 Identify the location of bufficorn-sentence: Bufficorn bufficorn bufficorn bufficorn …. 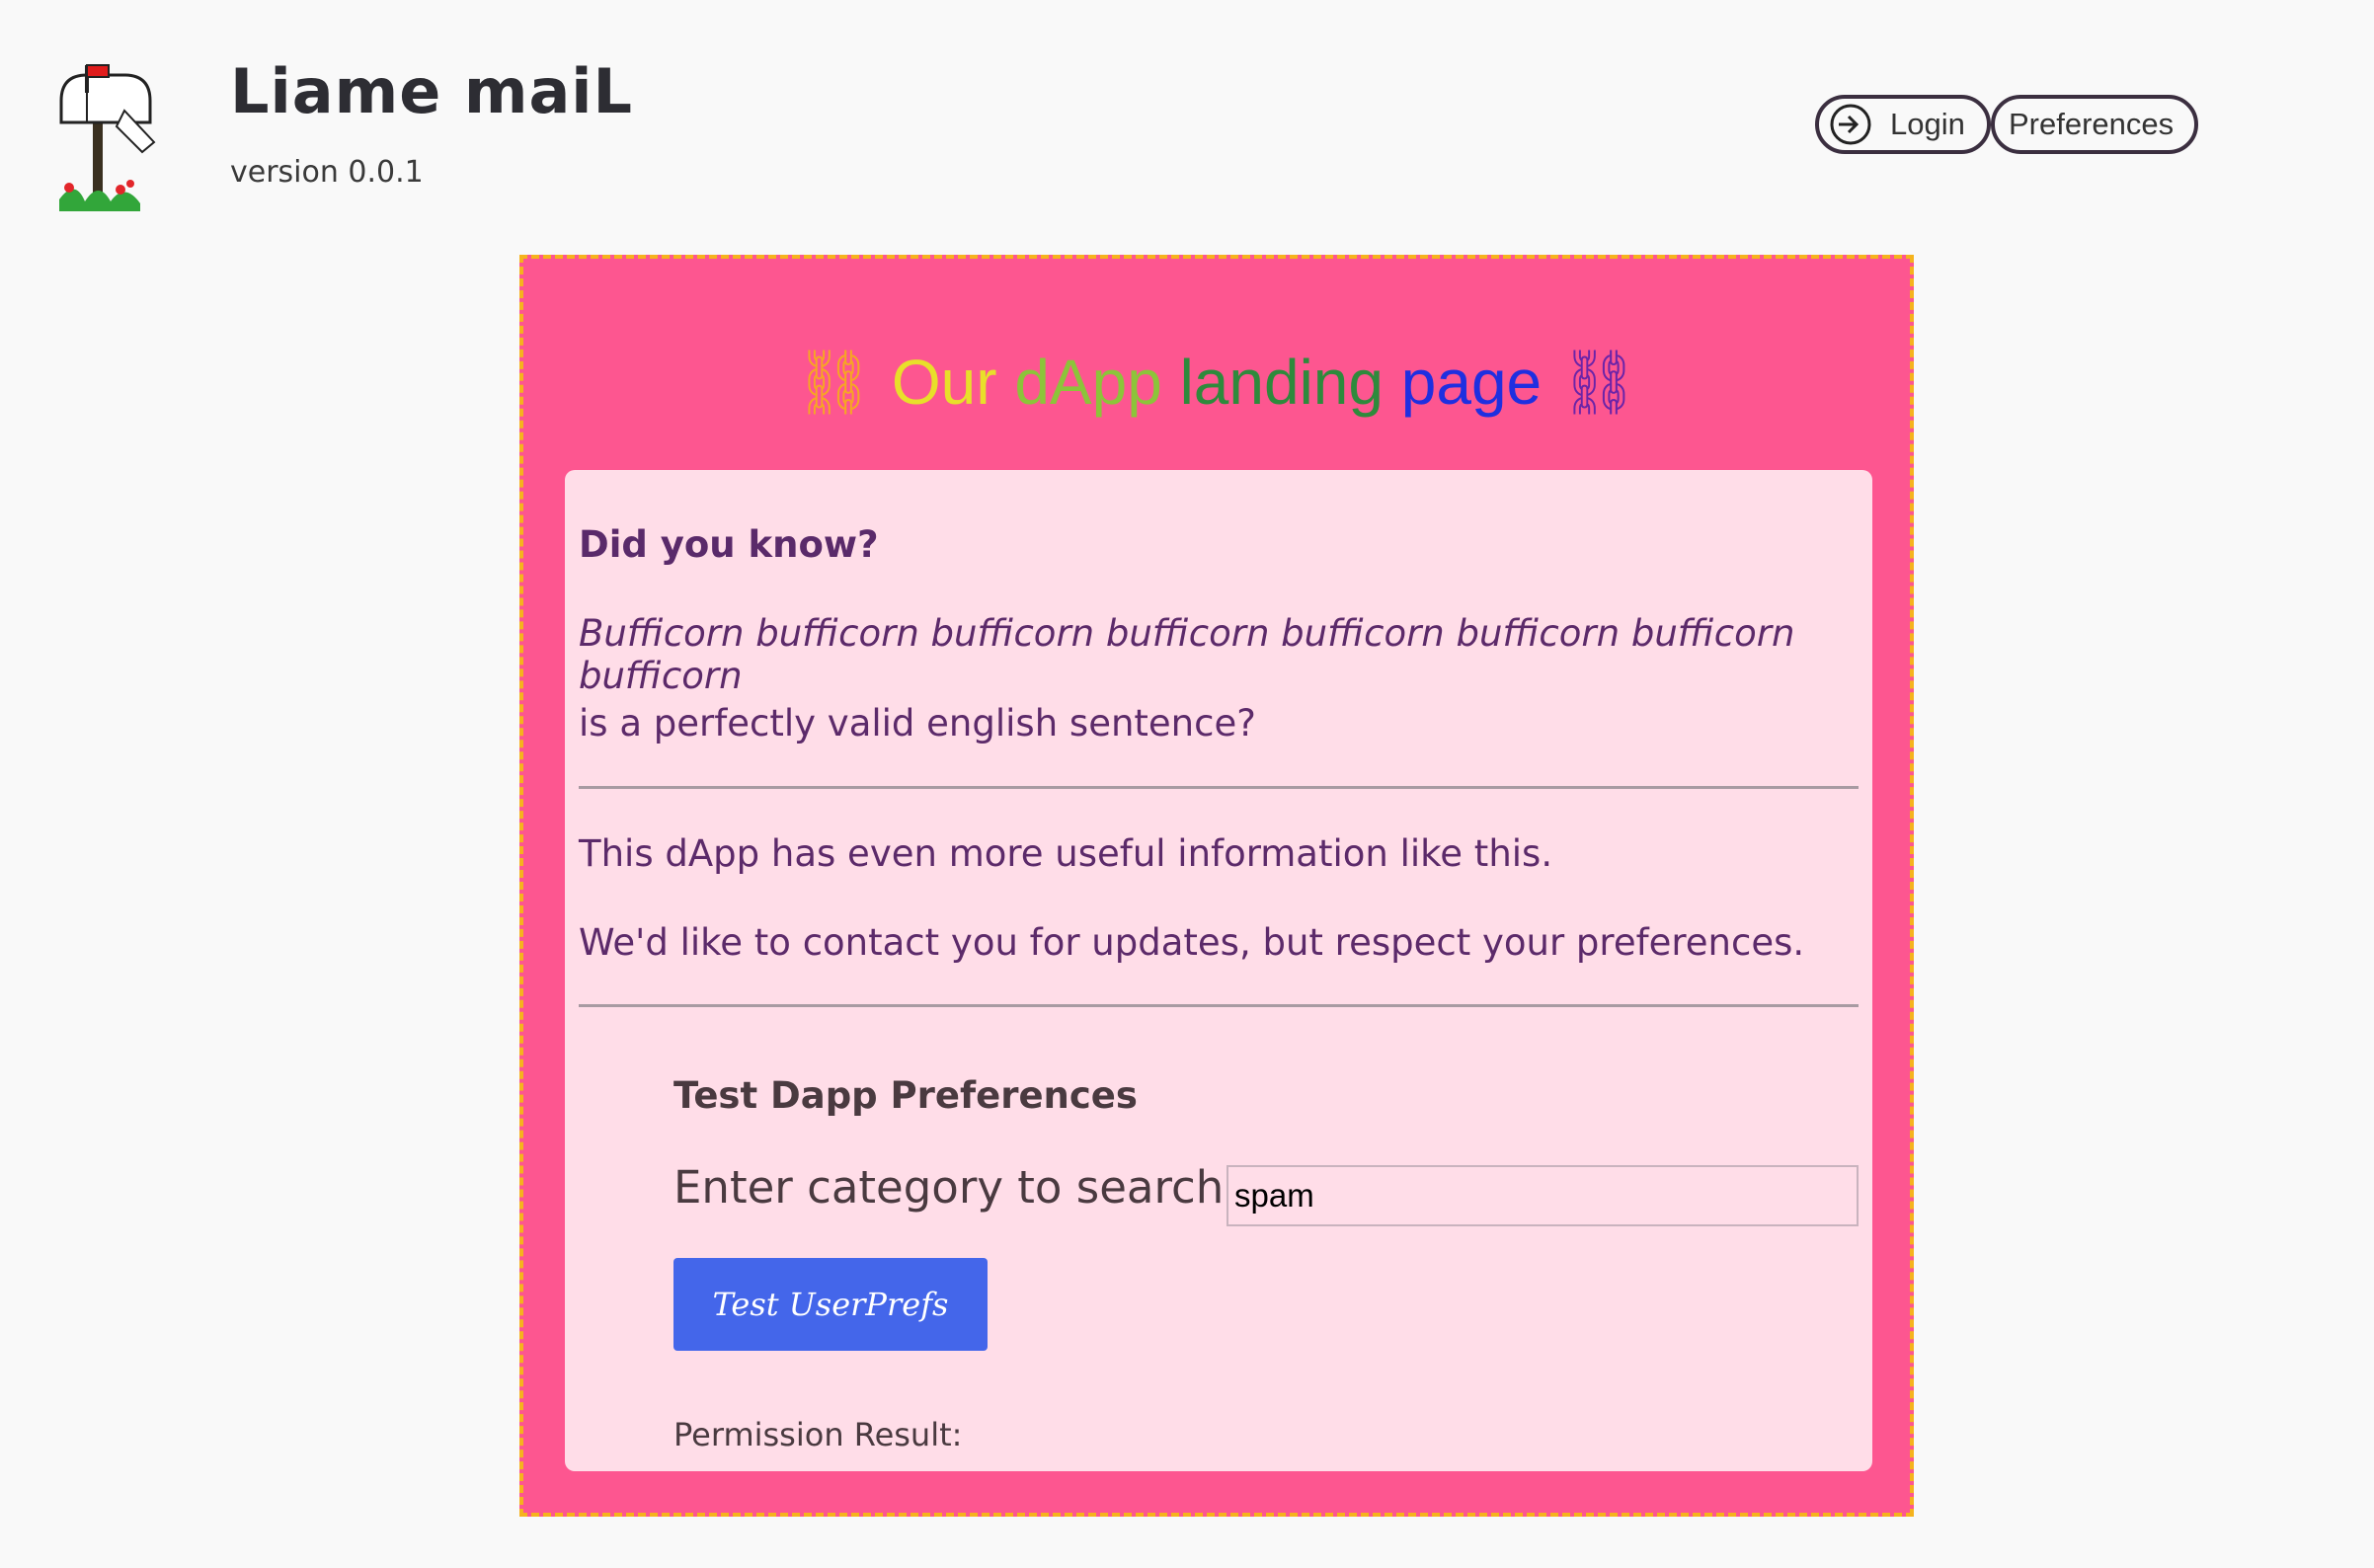
(1187, 654).